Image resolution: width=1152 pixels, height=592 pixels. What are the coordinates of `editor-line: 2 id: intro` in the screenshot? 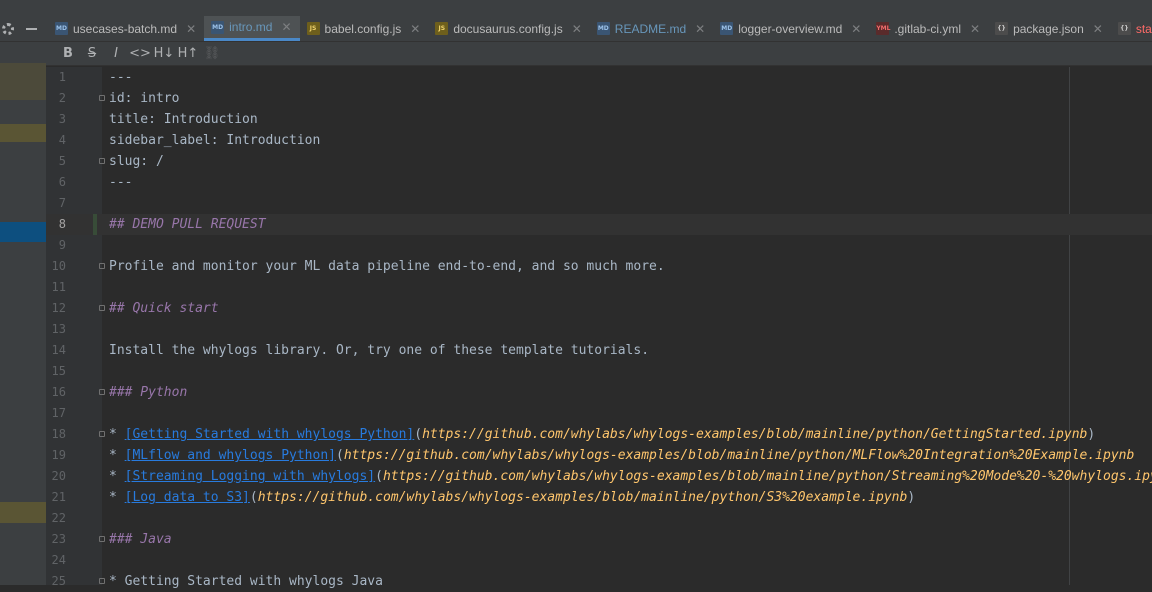 It's located at (599, 98).